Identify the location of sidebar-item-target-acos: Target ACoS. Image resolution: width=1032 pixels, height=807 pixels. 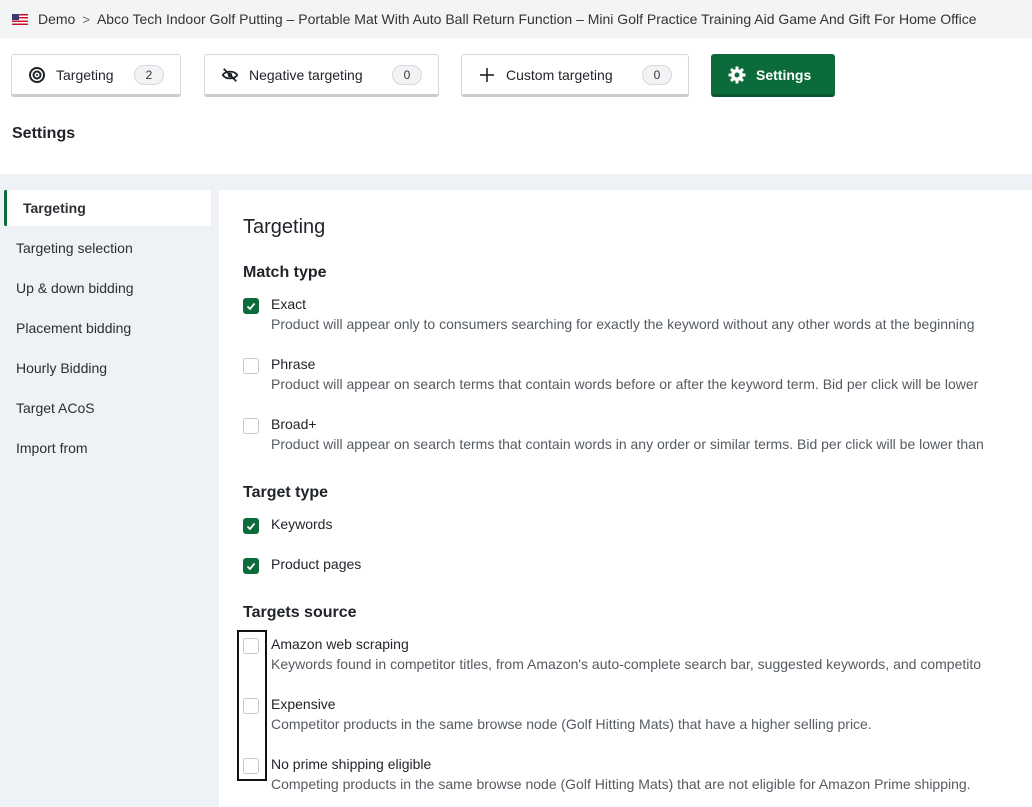
(109, 408).